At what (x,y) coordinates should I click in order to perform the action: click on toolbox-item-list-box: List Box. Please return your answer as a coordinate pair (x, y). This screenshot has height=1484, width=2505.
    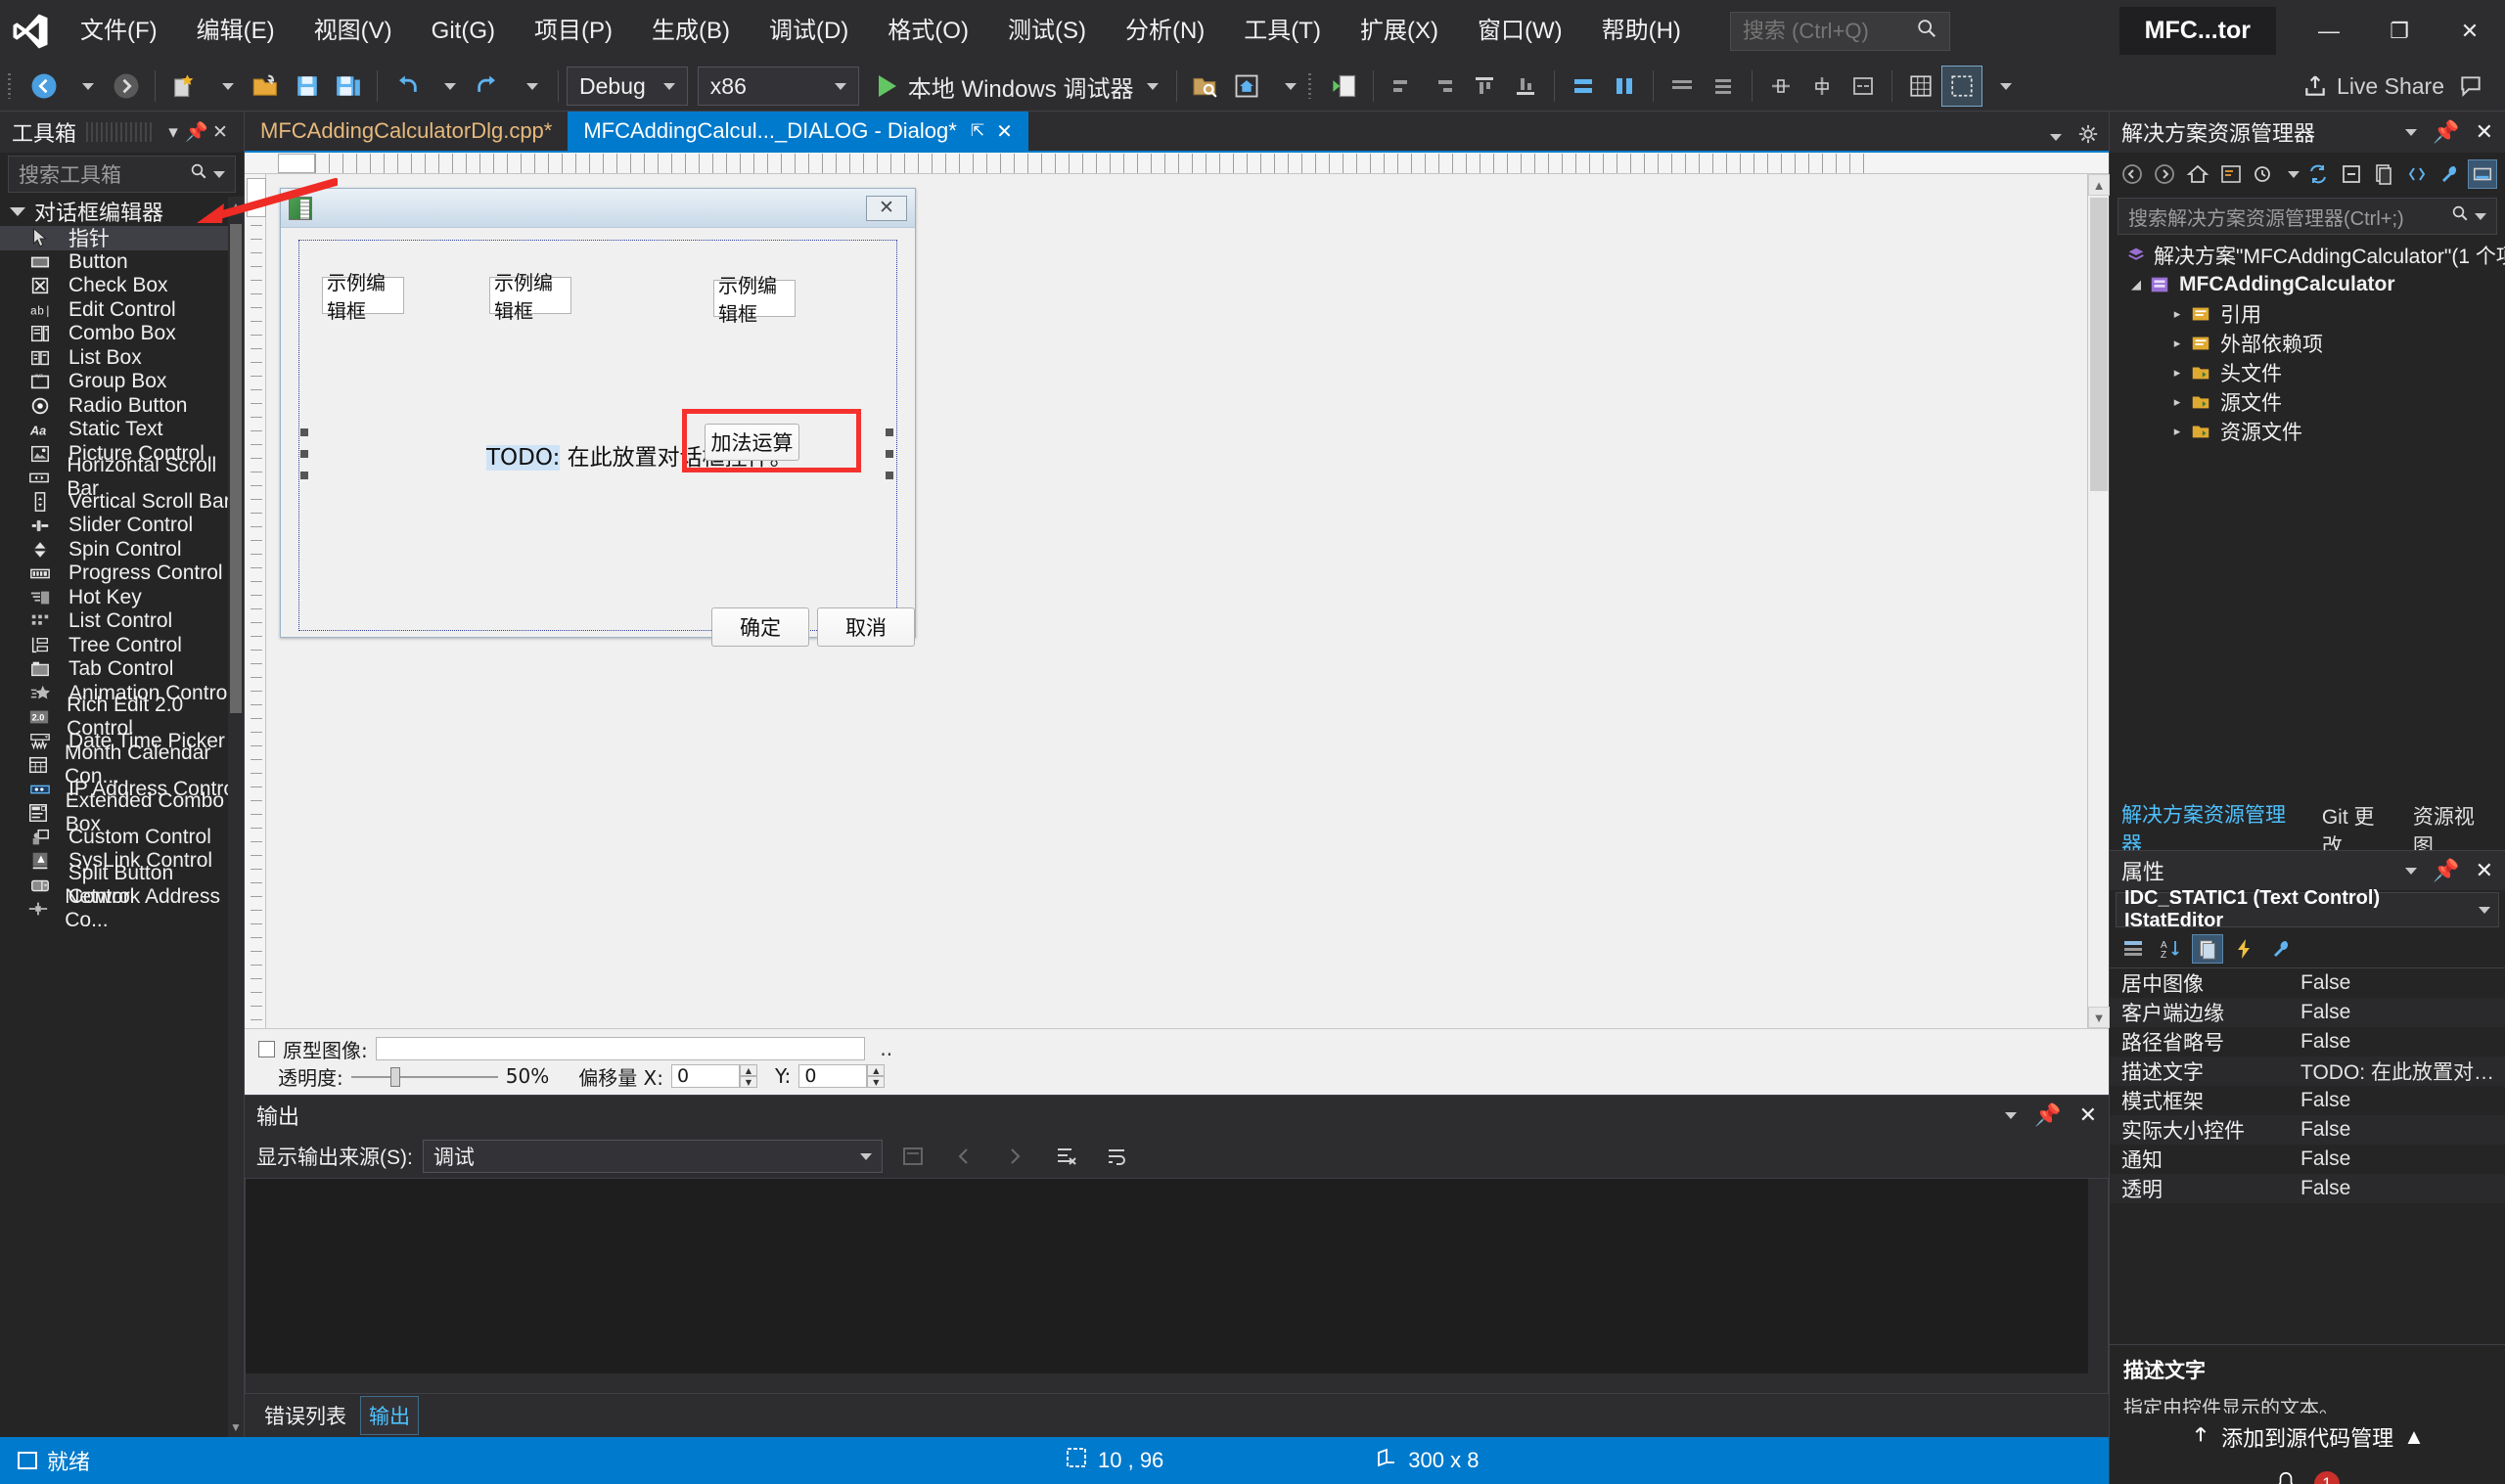
    Looking at the image, I should click on (122, 358).